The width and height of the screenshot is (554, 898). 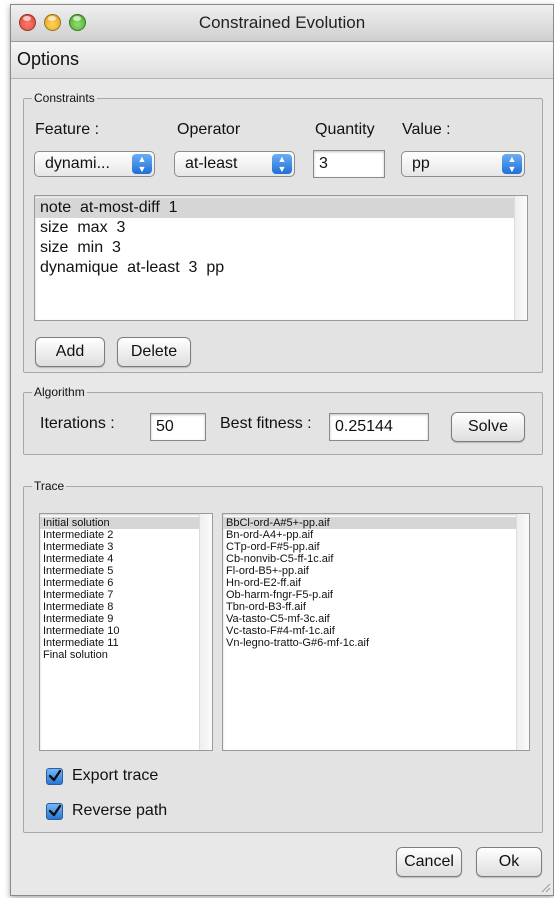 I want to click on value-select-value: pp, so click(x=421, y=163).